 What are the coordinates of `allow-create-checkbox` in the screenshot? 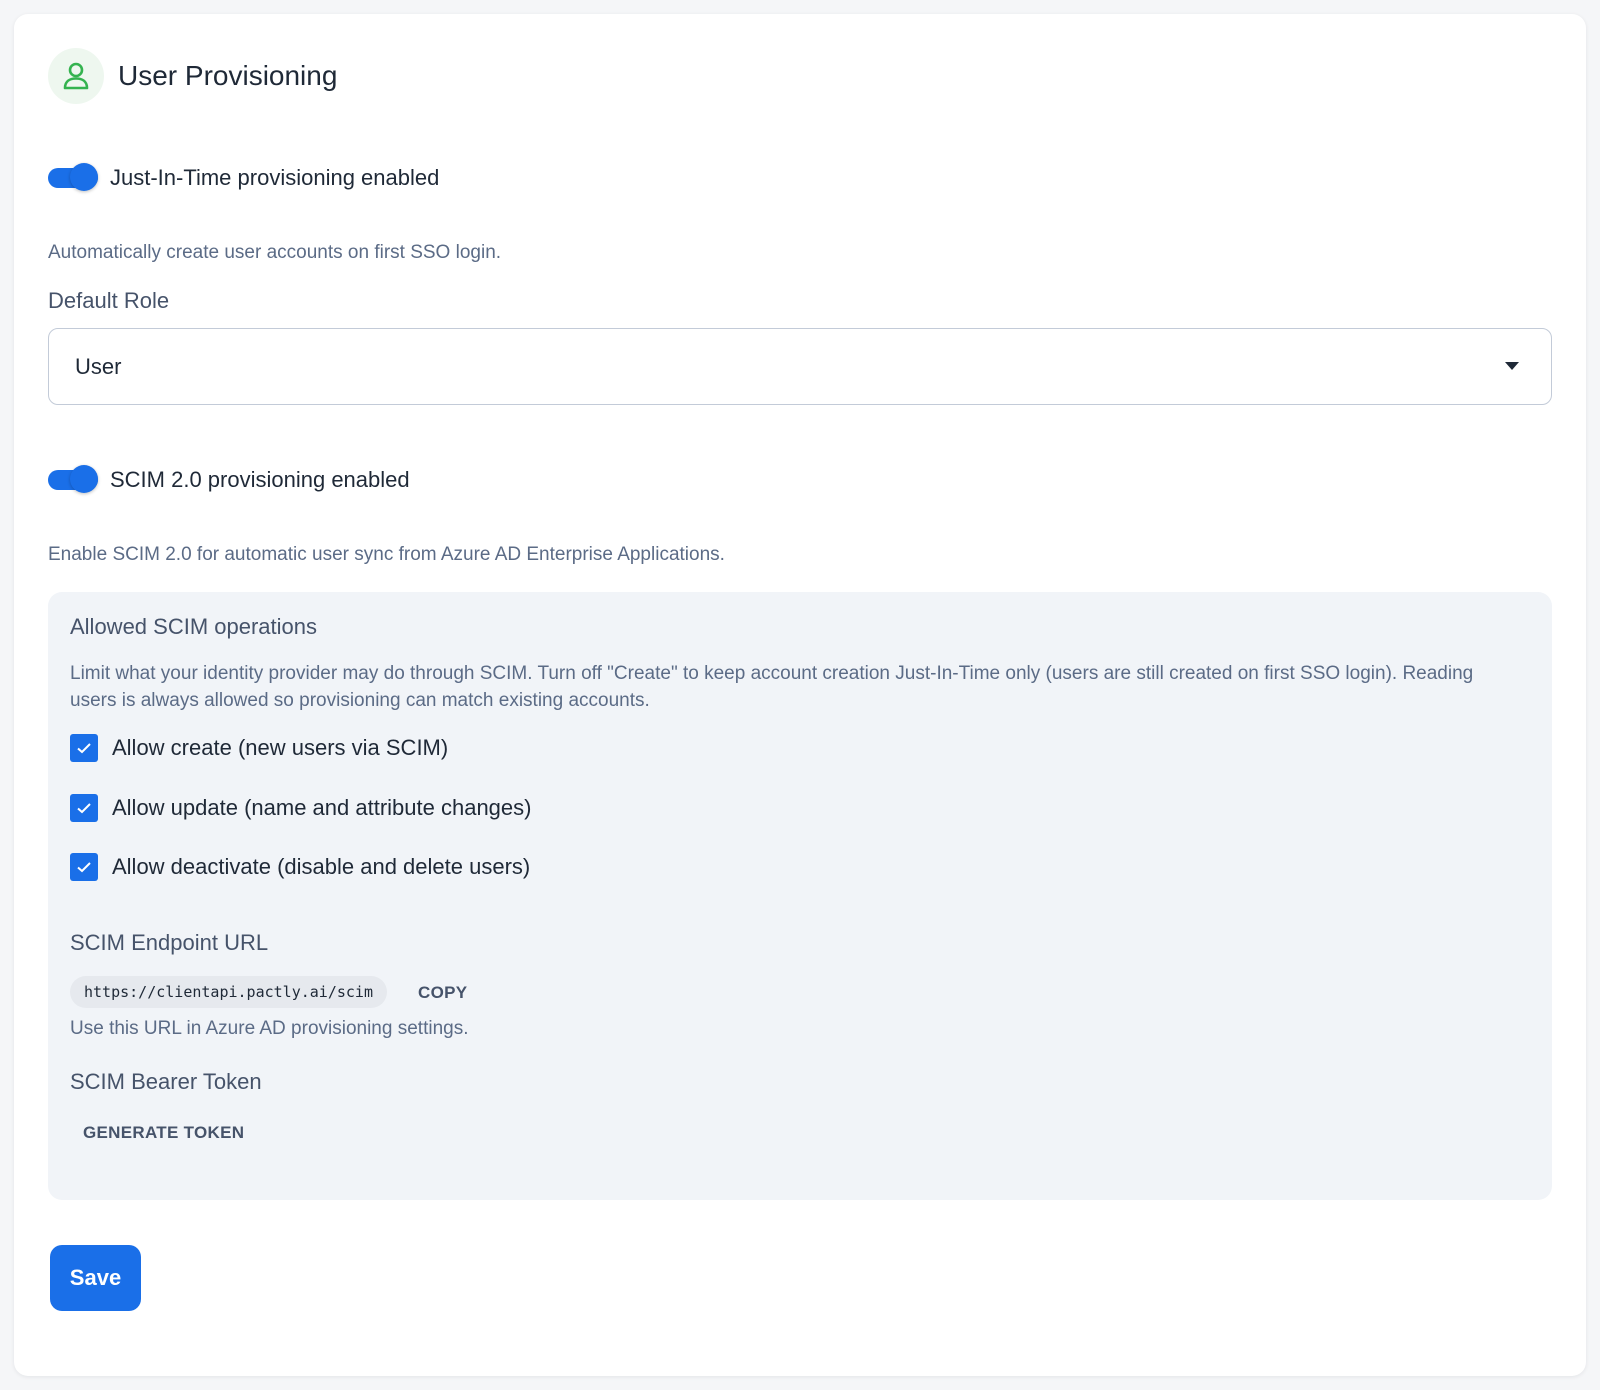 It's located at (84, 748).